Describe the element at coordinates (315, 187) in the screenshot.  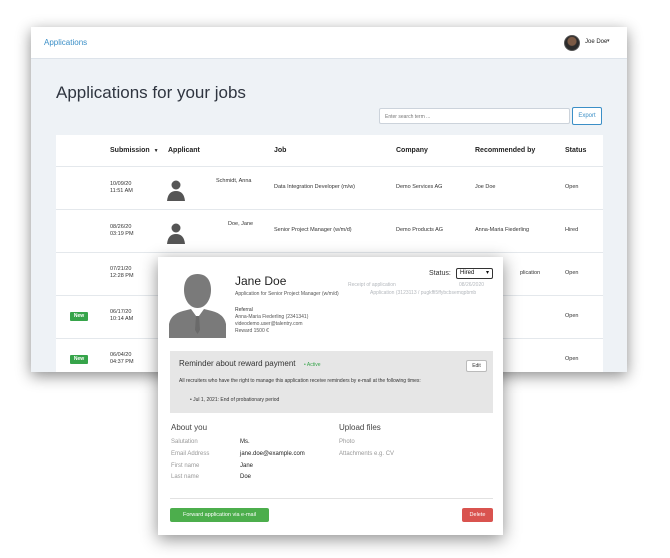
I see `job-title: Data Integration Developer (m/w)` at that location.